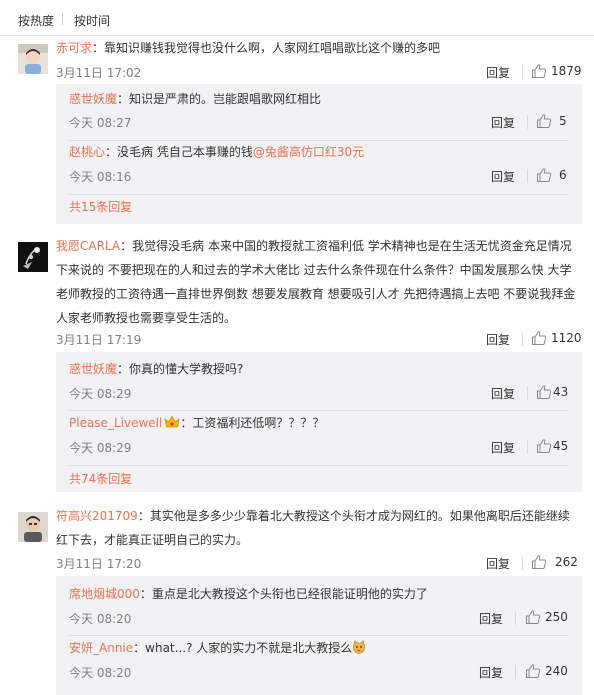 The width and height of the screenshot is (594, 695). What do you see at coordinates (318, 563) in the screenshot?
I see `comment-meta: 3月11日 17:20 回复 262` at bounding box center [318, 563].